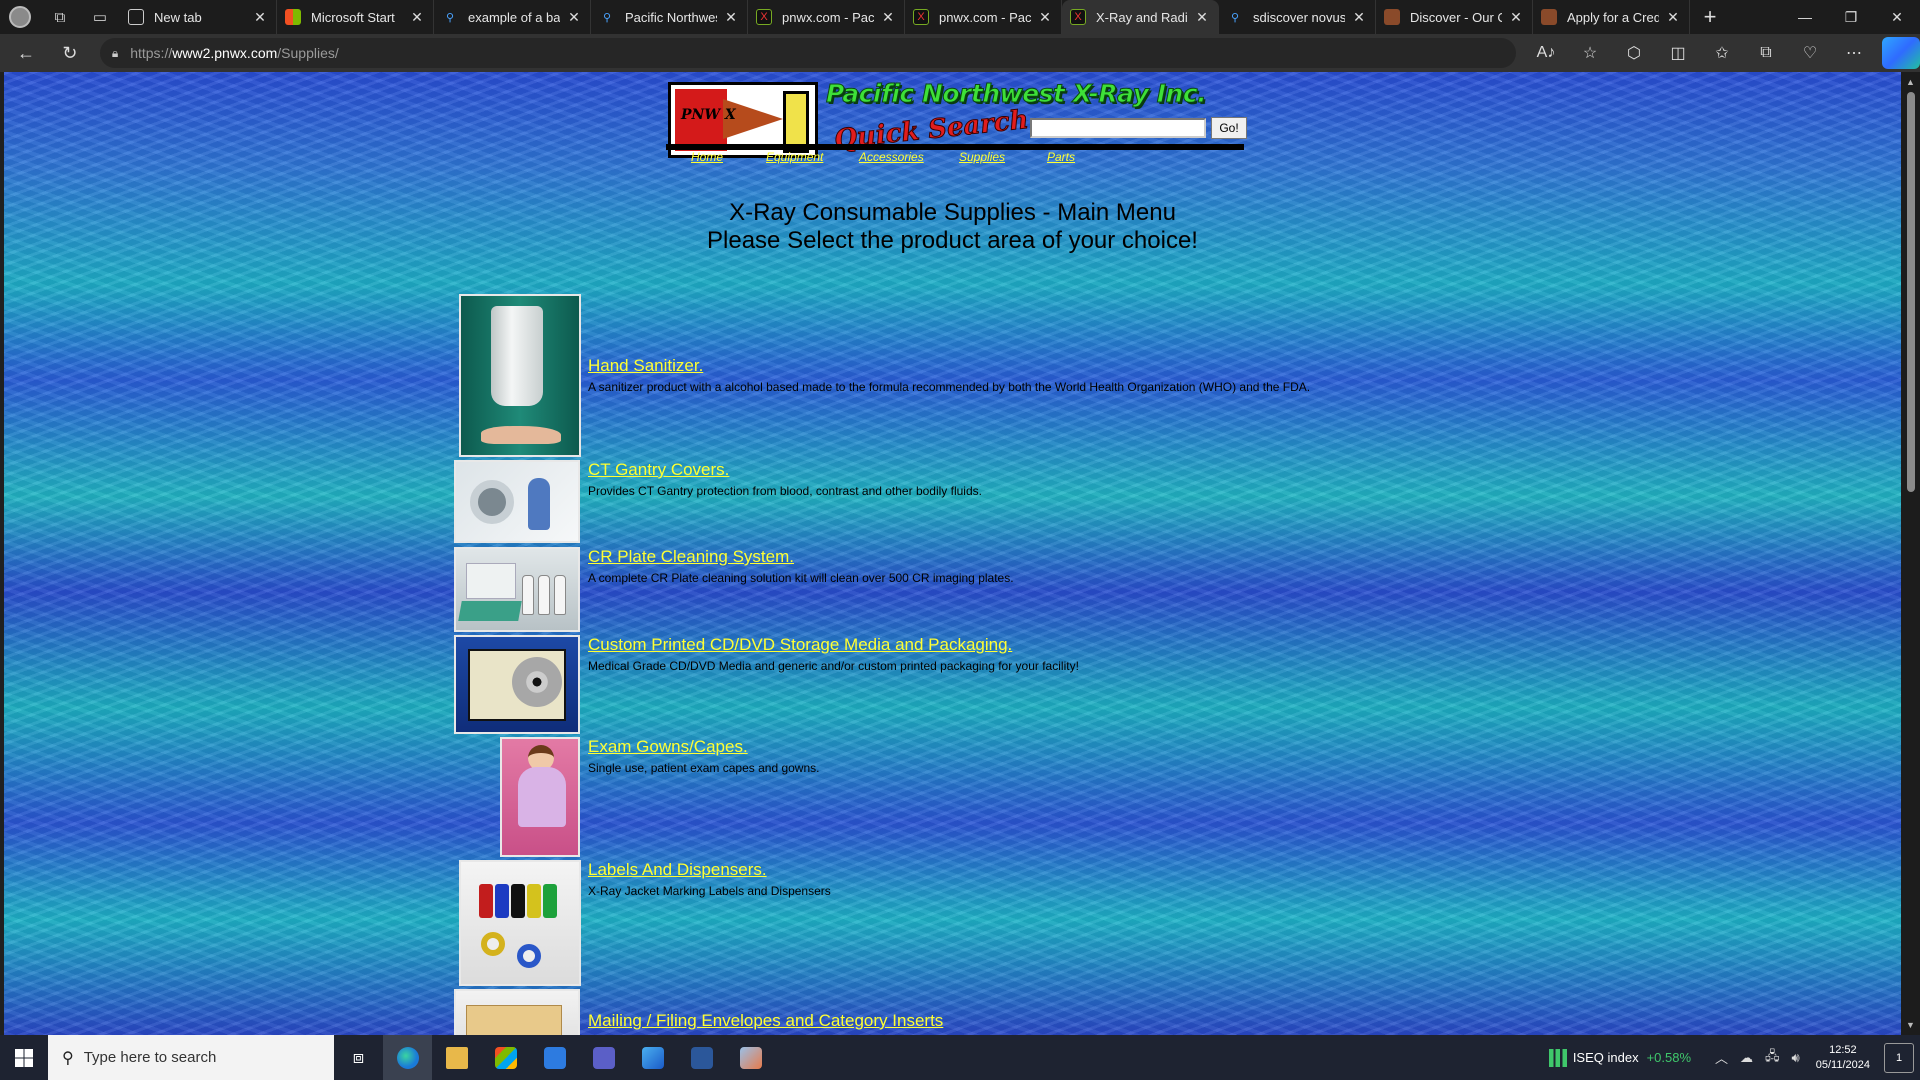 This screenshot has height=1080, width=1920. What do you see at coordinates (517, 1012) in the screenshot?
I see `envelopes-image` at bounding box center [517, 1012].